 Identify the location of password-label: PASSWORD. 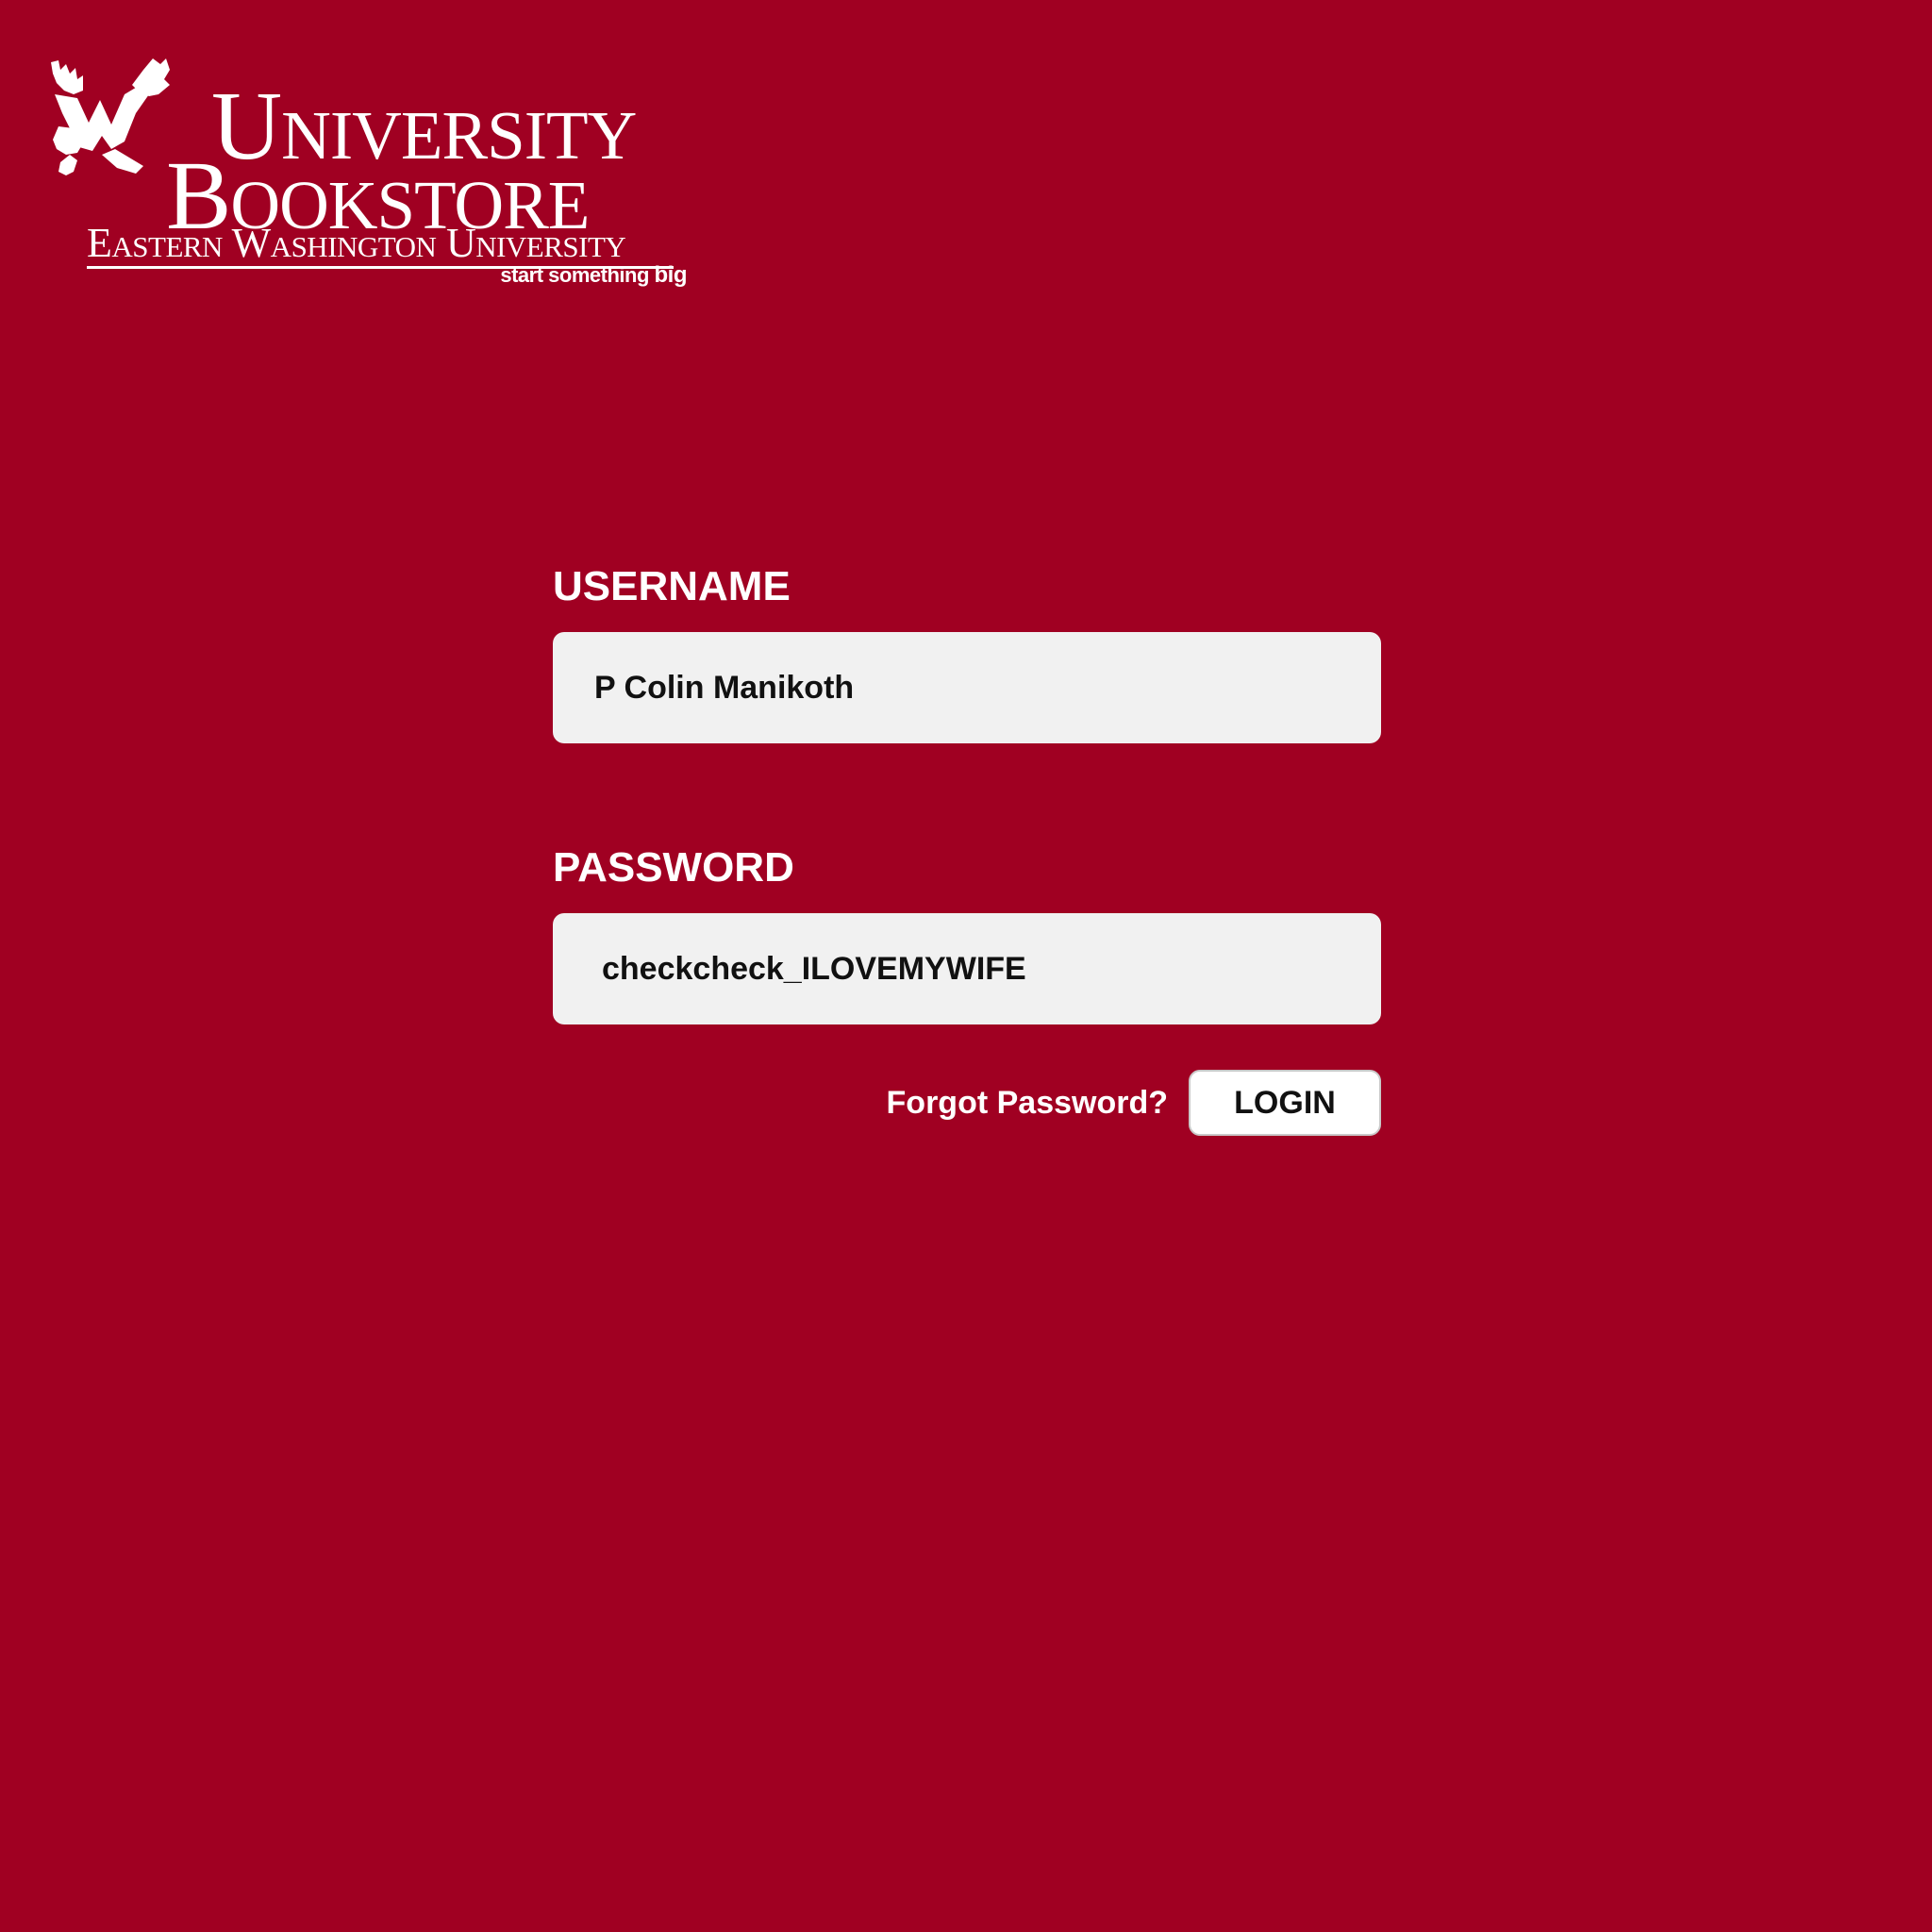
(674, 867).